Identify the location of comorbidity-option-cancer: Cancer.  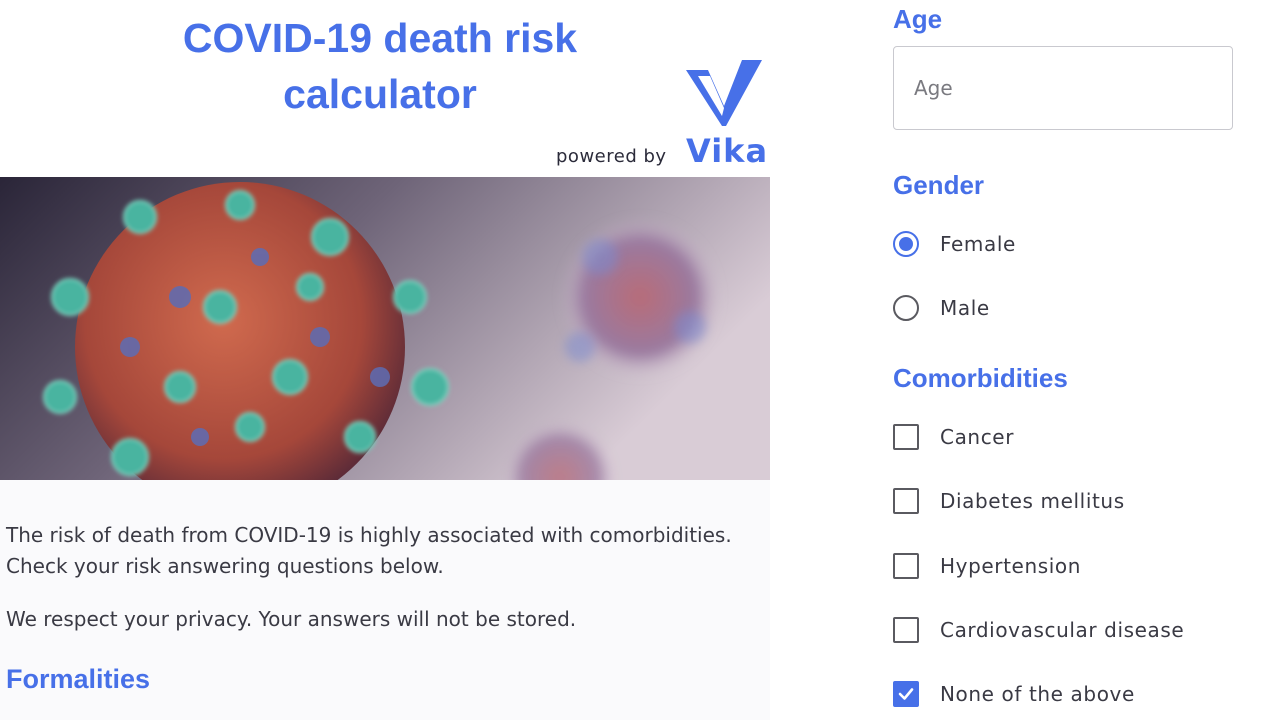
(953, 437).